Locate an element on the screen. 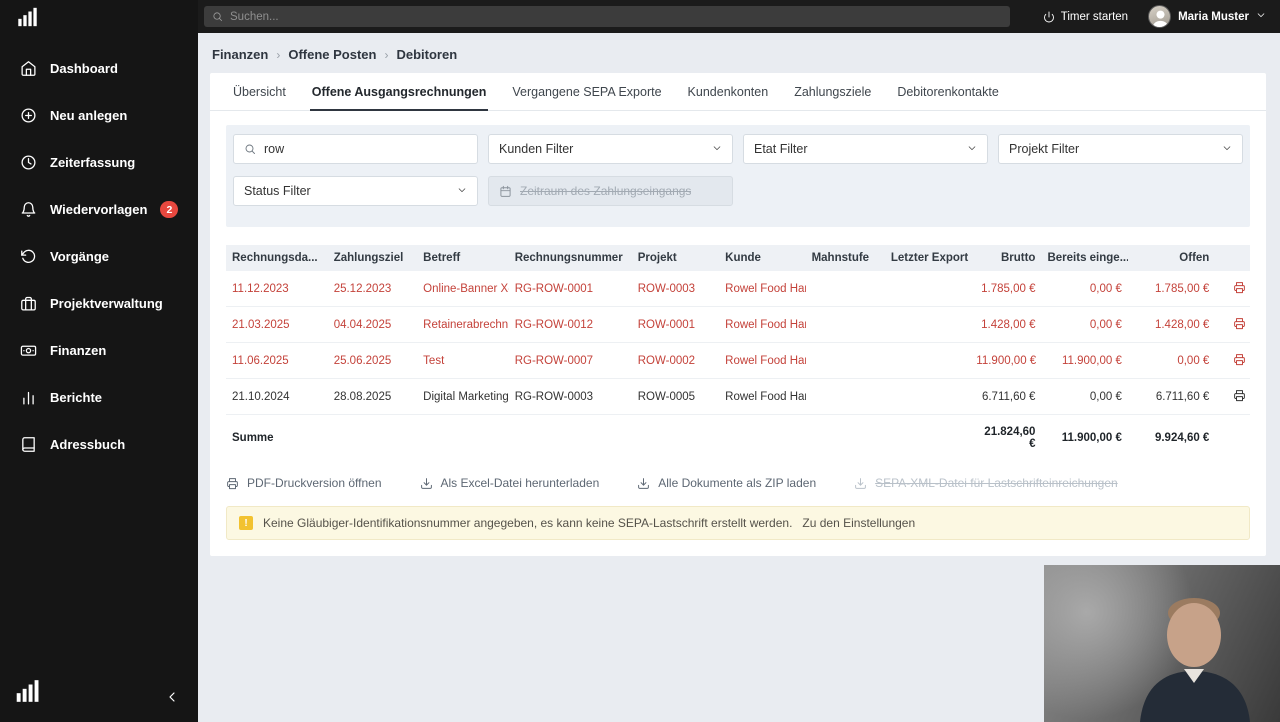 Image resolution: width=1280 pixels, height=722 pixels. sidebar-item-finanzen: Finanzen is located at coordinates (99, 350).